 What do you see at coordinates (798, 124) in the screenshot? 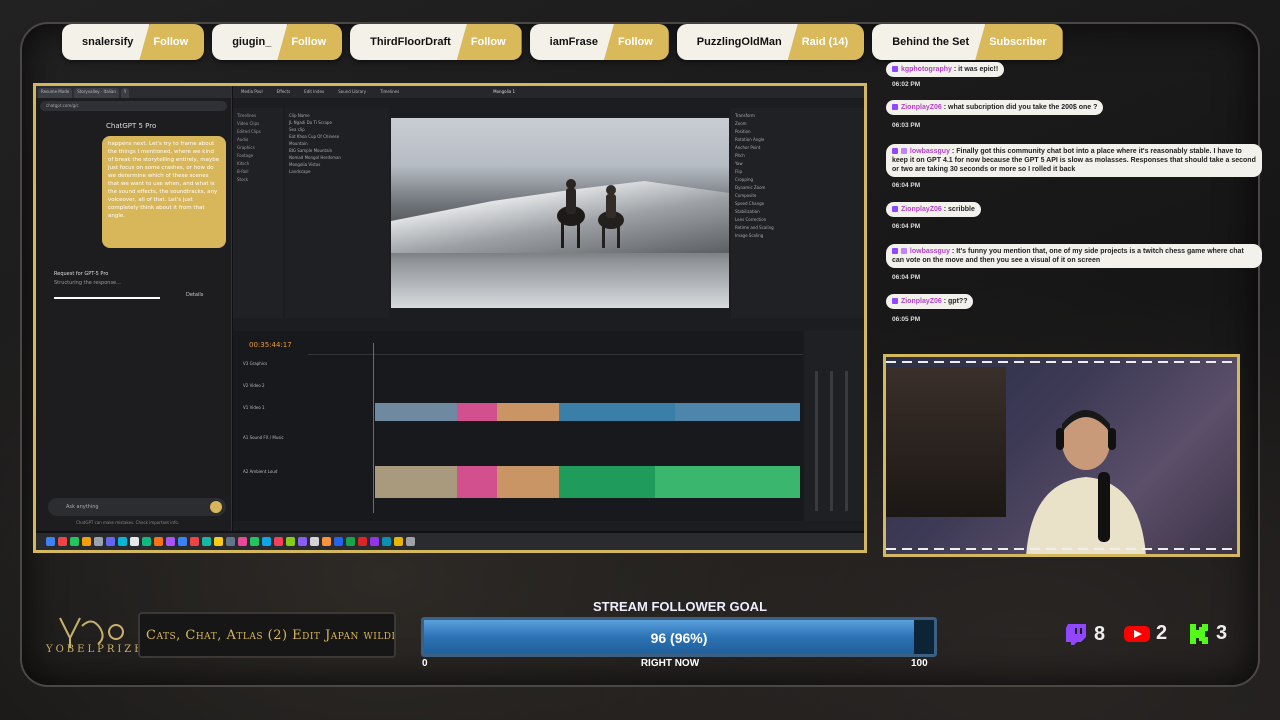
I see `inspector-item: Zoom` at bounding box center [798, 124].